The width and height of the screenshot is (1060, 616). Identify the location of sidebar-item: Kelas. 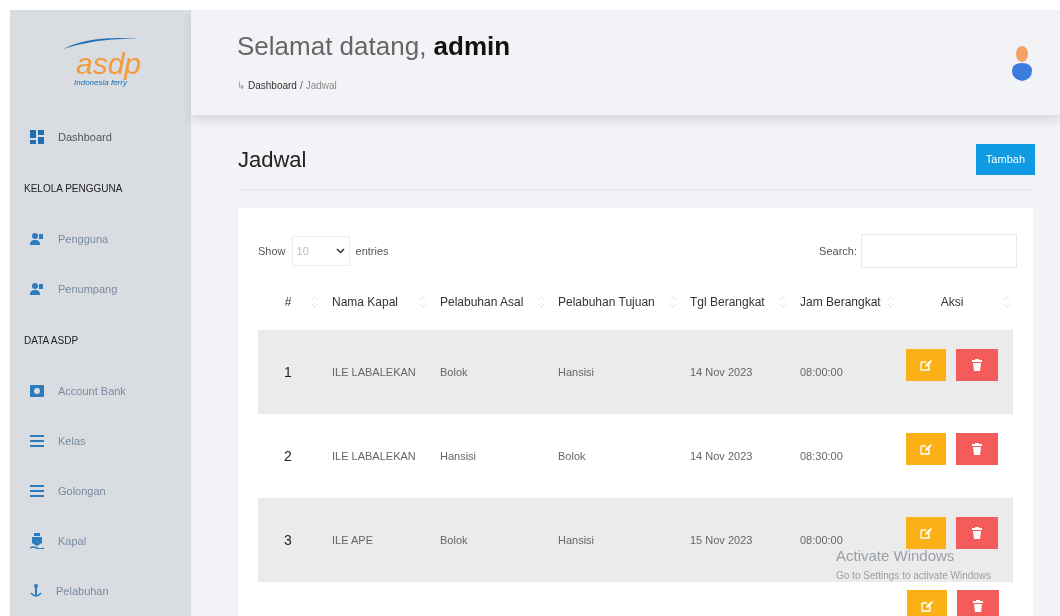
(100, 441).